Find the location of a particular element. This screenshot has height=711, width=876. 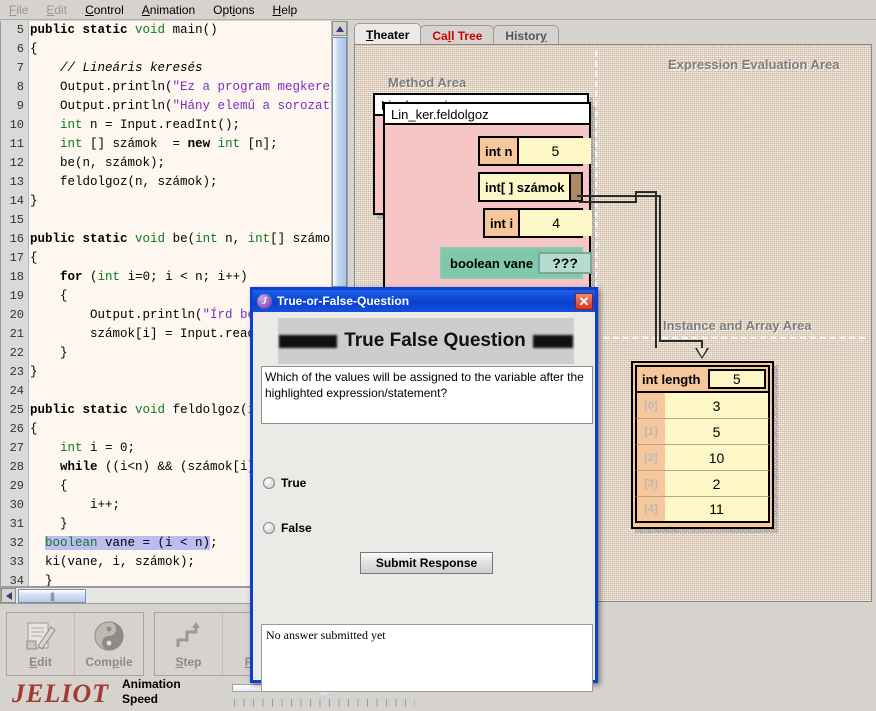

code-line: // Lineáris keresés is located at coordinates (180, 68).